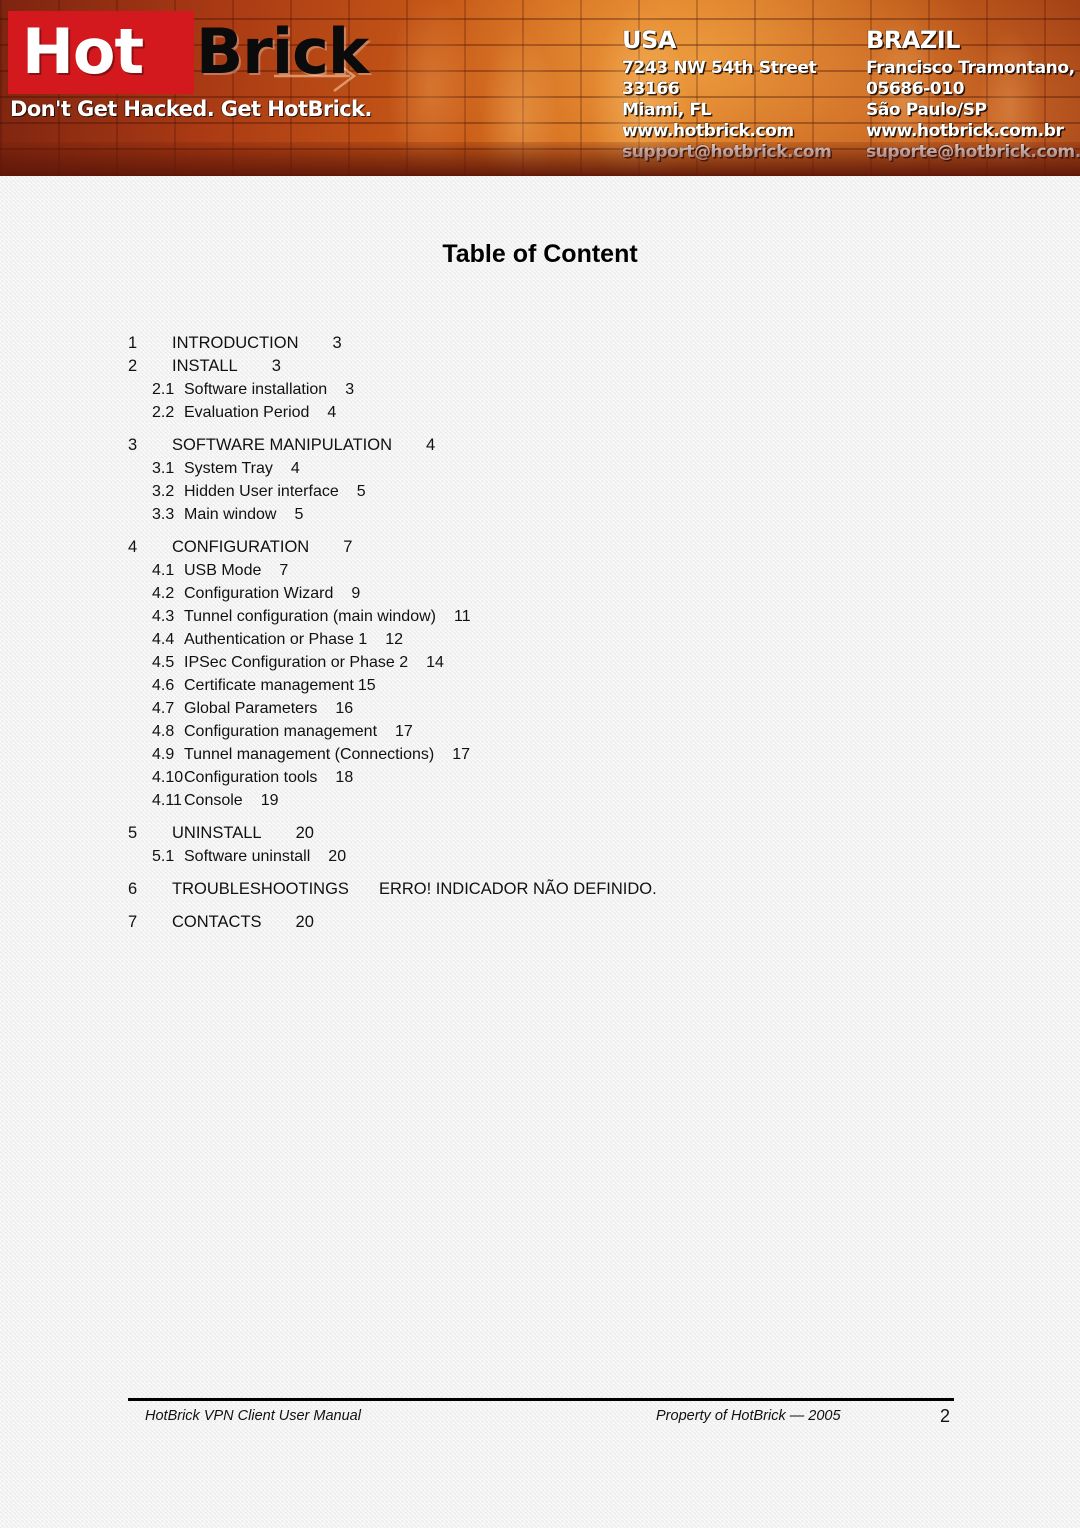  I want to click on toc-entry-number: 4, so click(133, 547).